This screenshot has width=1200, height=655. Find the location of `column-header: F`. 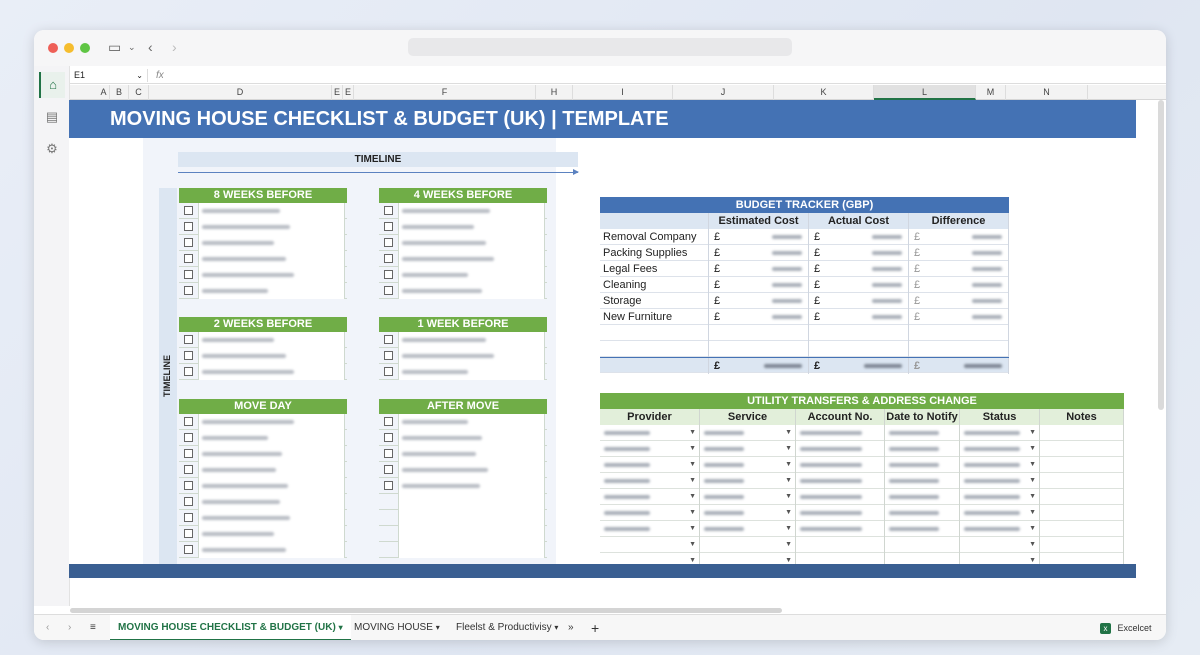

column-header: F is located at coordinates (445, 92).